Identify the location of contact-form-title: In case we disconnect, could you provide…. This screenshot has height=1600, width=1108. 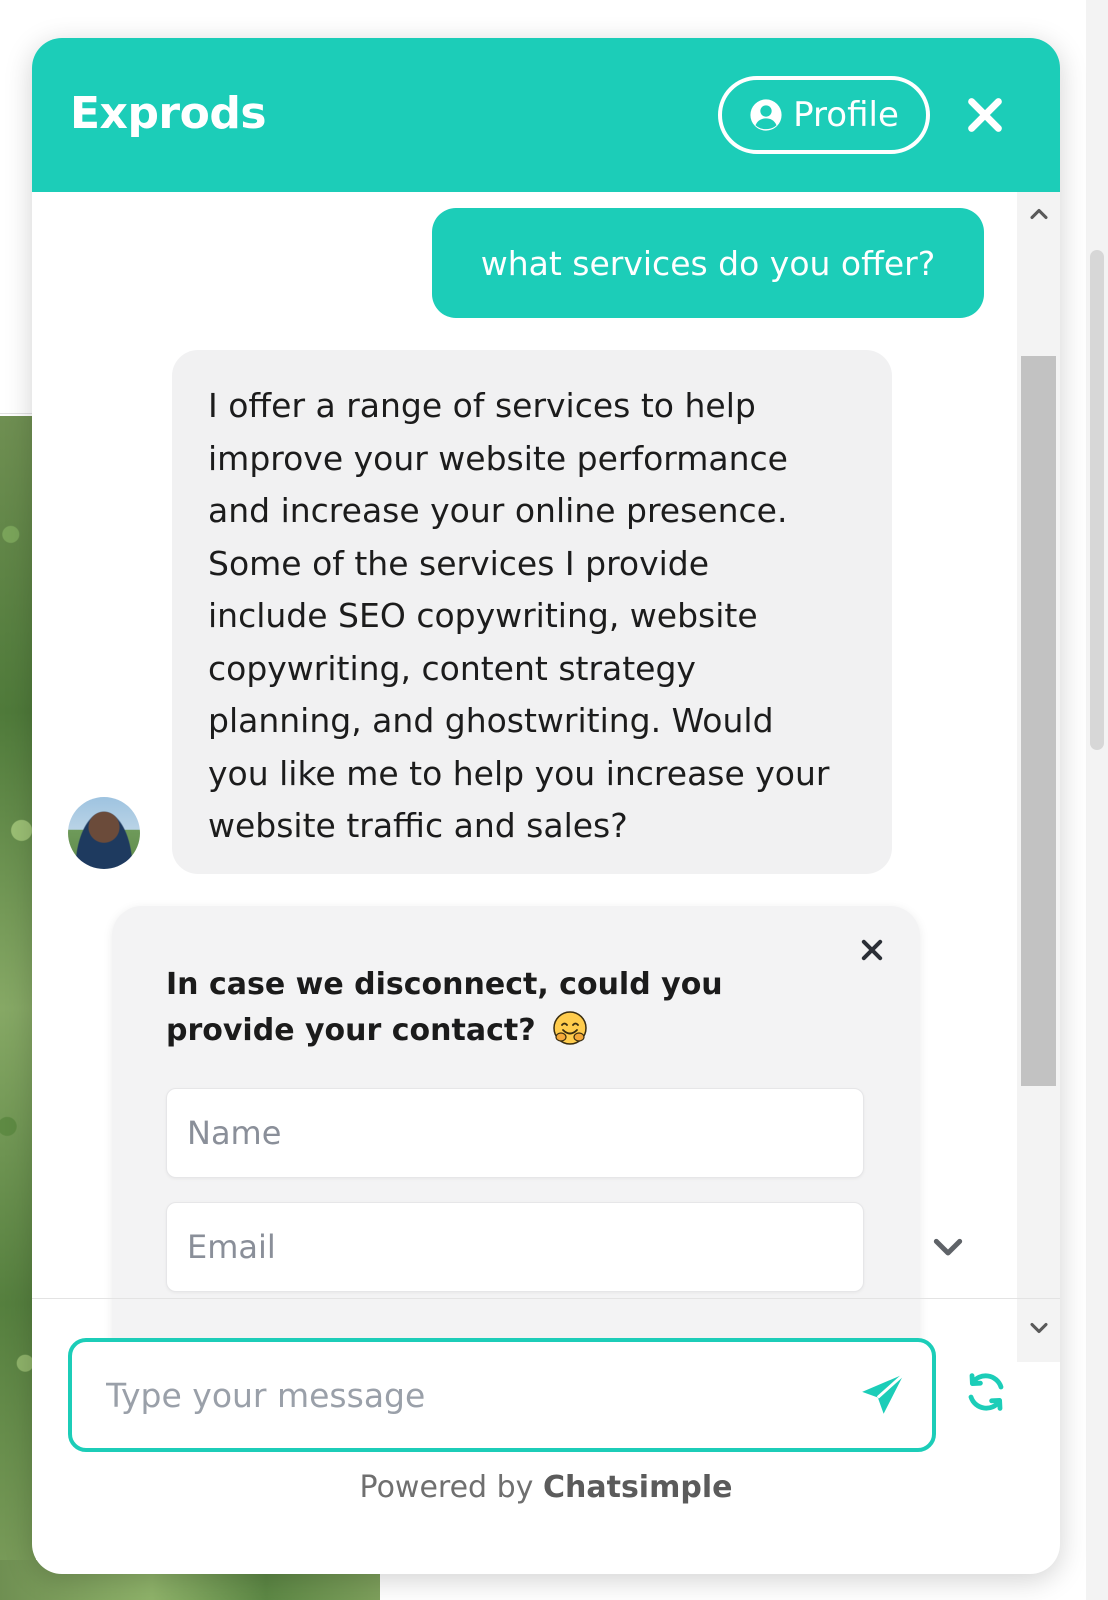
(511, 1008).